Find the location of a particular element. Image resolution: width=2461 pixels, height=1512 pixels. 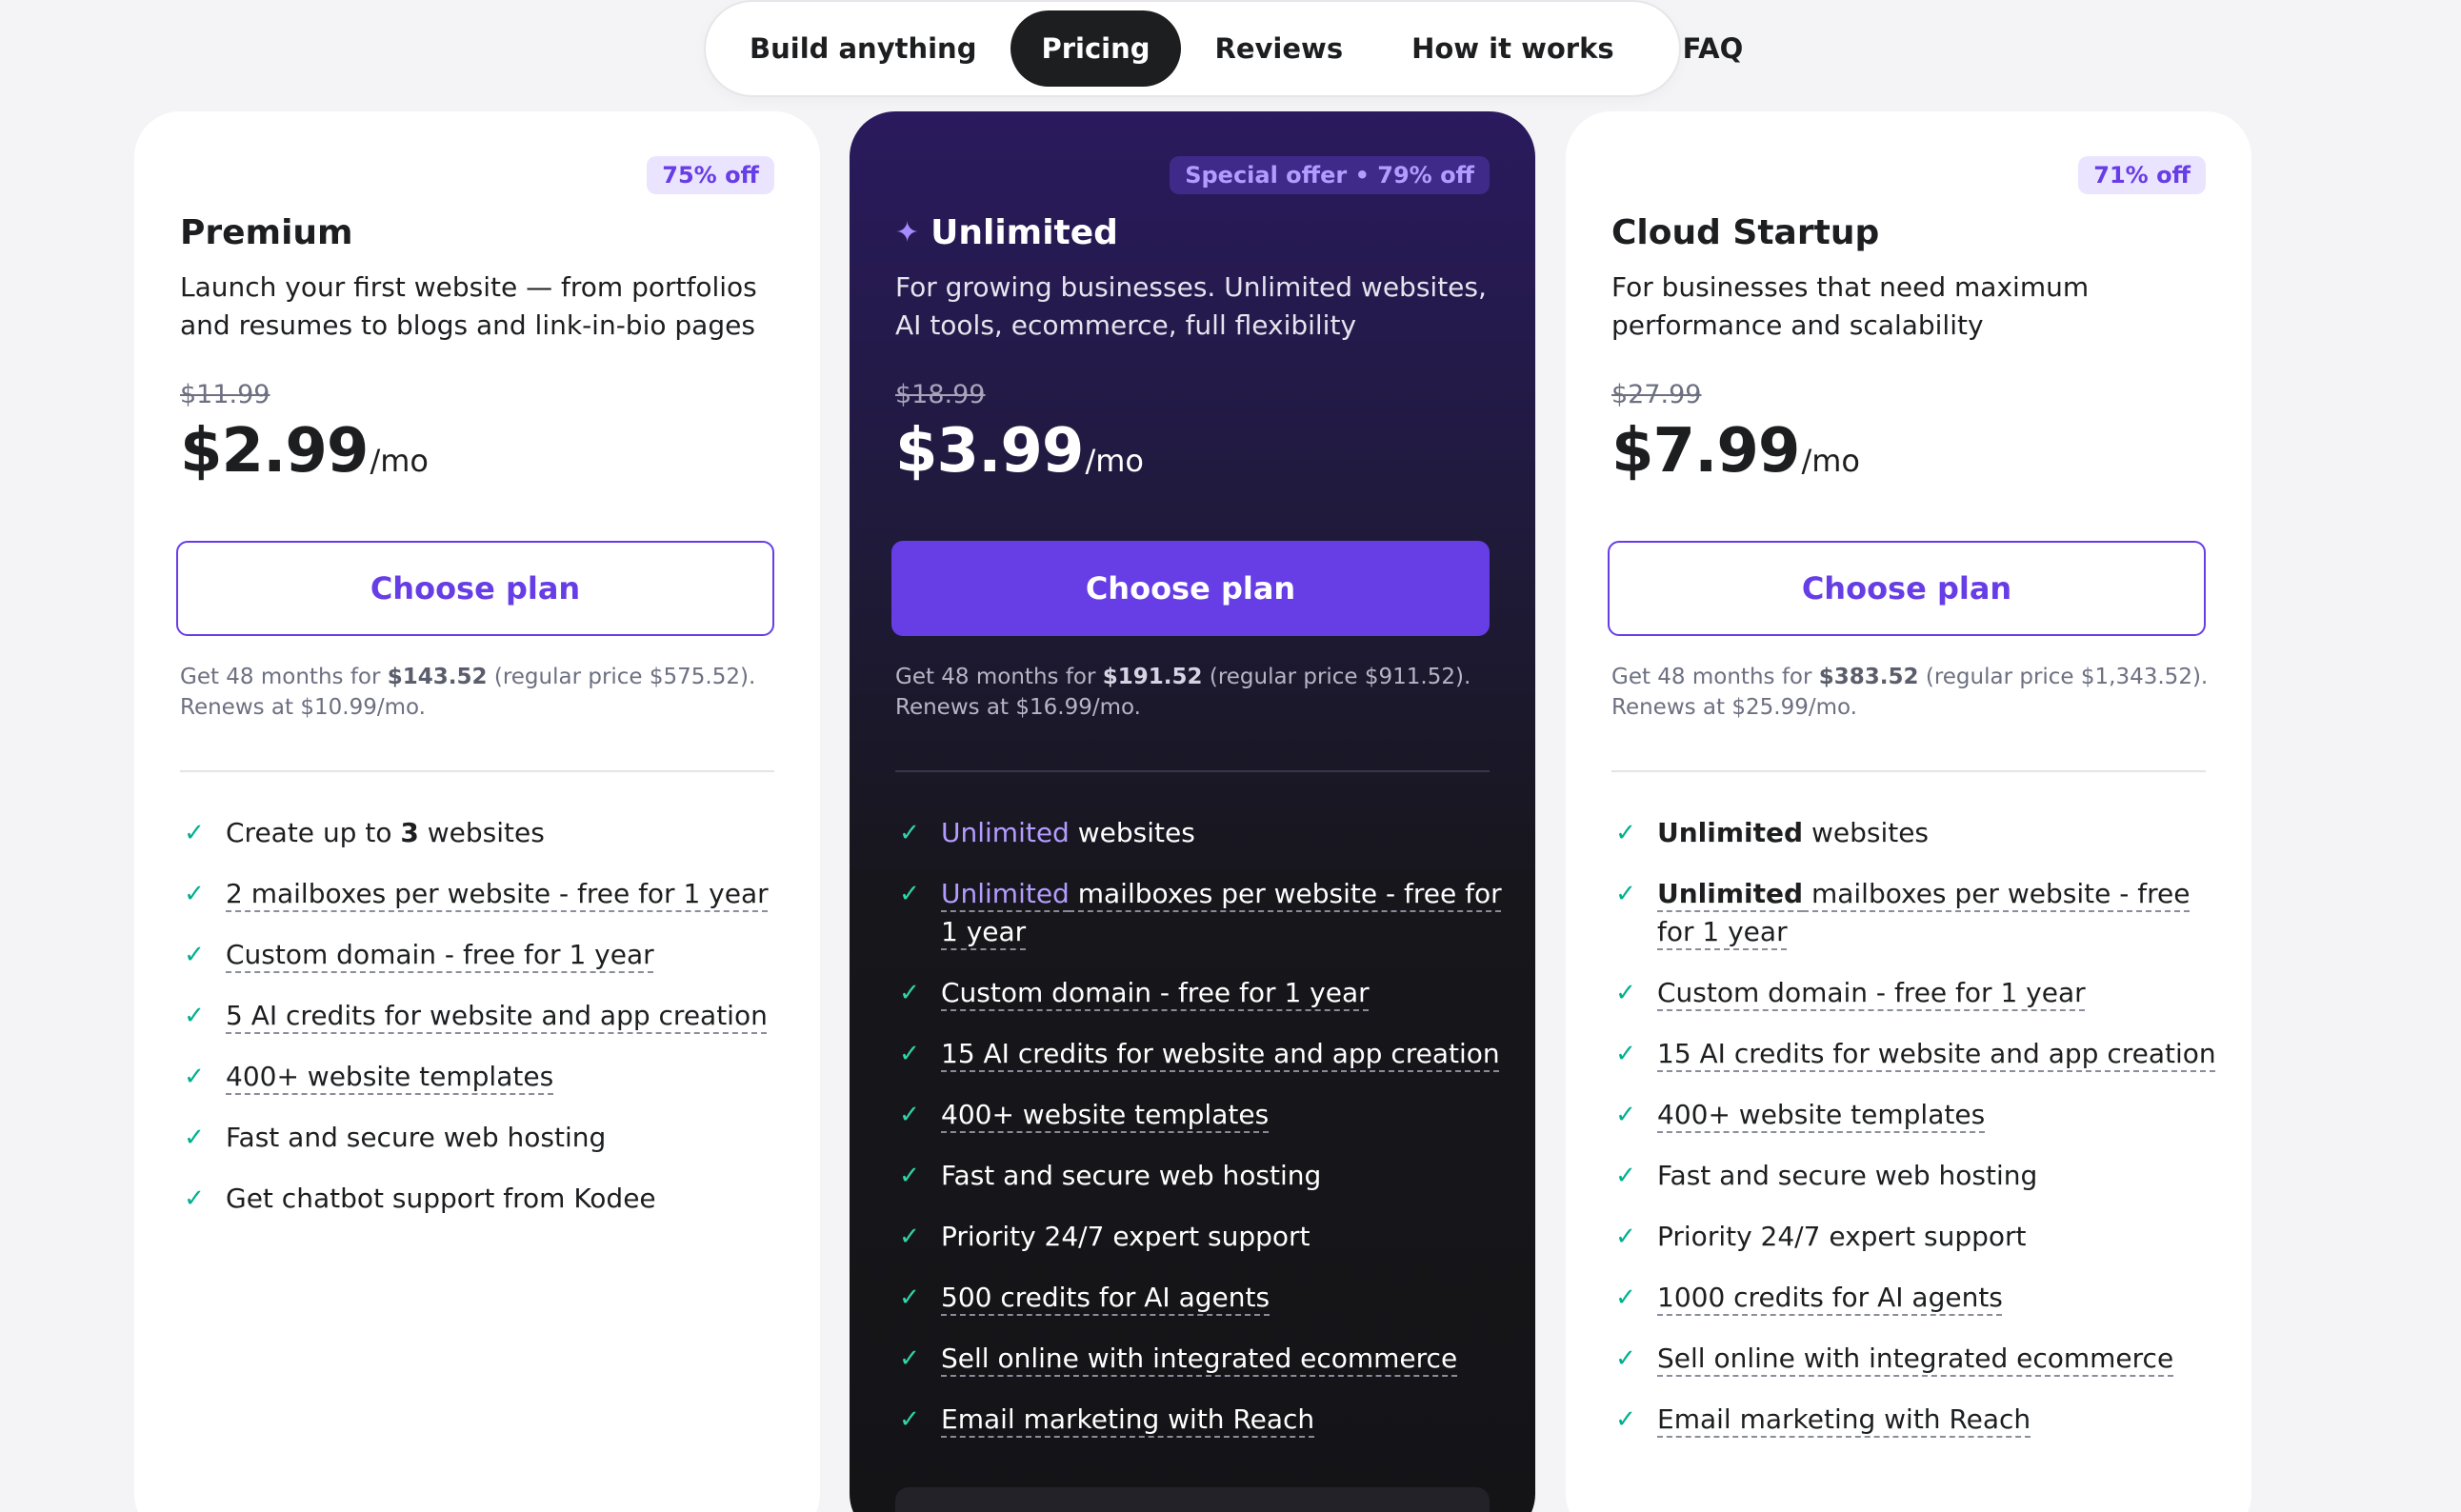

special-offer-badge: Special offer • 79% off is located at coordinates (1330, 175).